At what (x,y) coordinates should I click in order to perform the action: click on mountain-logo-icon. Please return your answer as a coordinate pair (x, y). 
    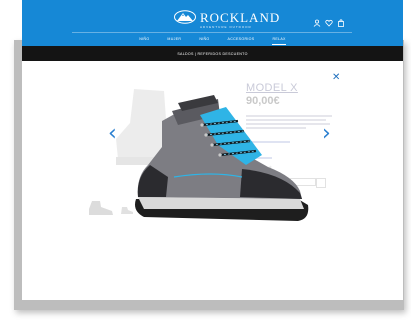
    Looking at the image, I should click on (185, 17).